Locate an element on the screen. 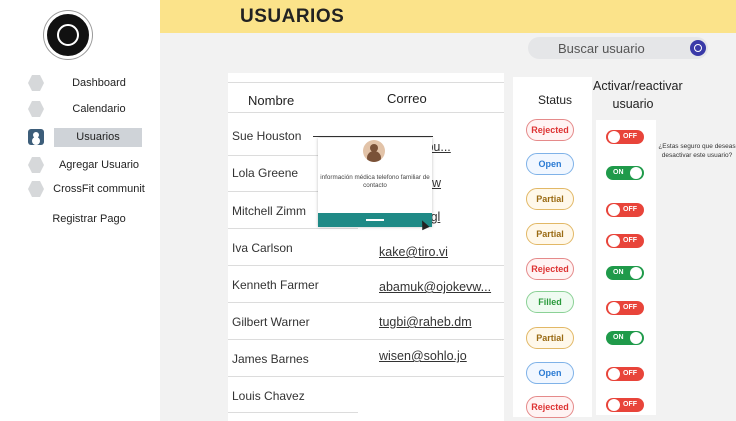 This screenshot has width=736, height=421. table-row-name: Kenneth Farmer is located at coordinates (275, 285).